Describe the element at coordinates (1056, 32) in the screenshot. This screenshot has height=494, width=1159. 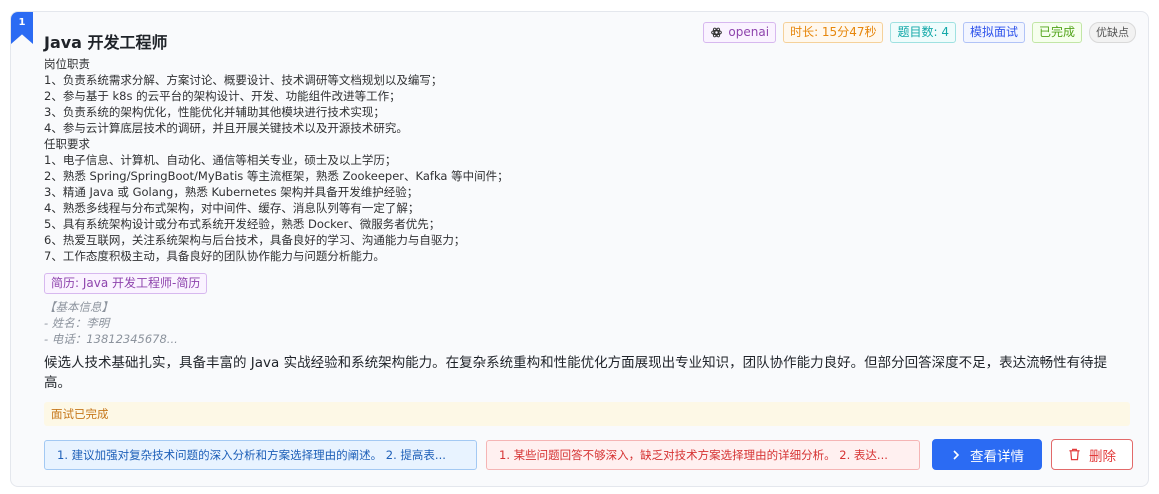
I see `status-tag: 已完成` at that location.